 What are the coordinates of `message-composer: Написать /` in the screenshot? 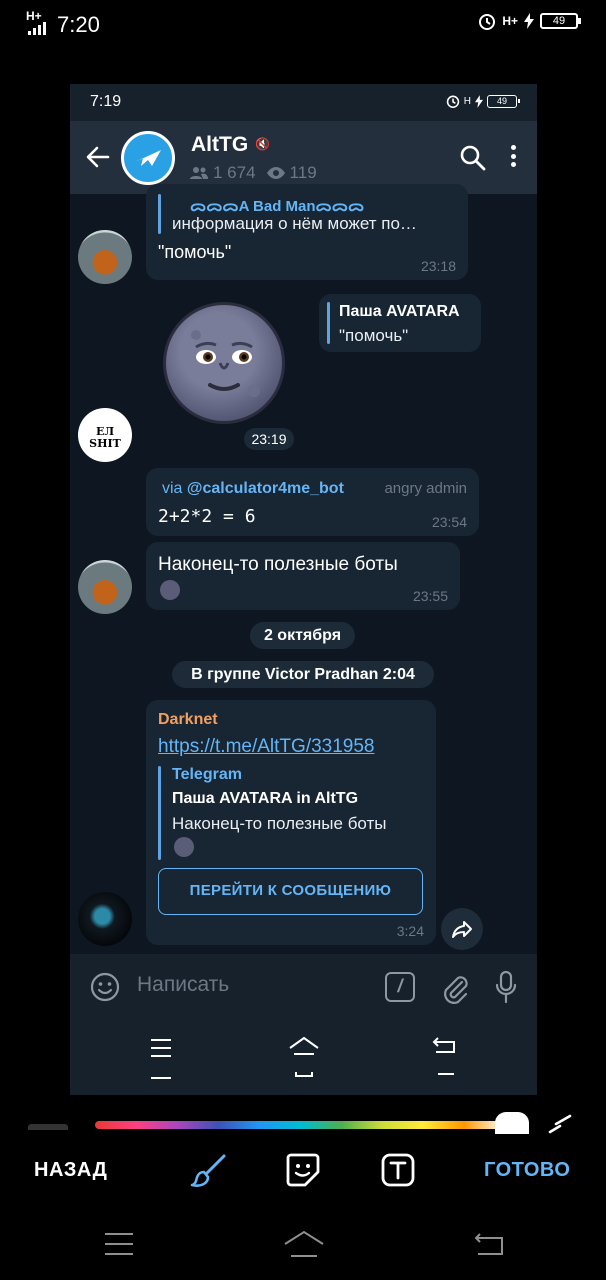 It's located at (303, 986).